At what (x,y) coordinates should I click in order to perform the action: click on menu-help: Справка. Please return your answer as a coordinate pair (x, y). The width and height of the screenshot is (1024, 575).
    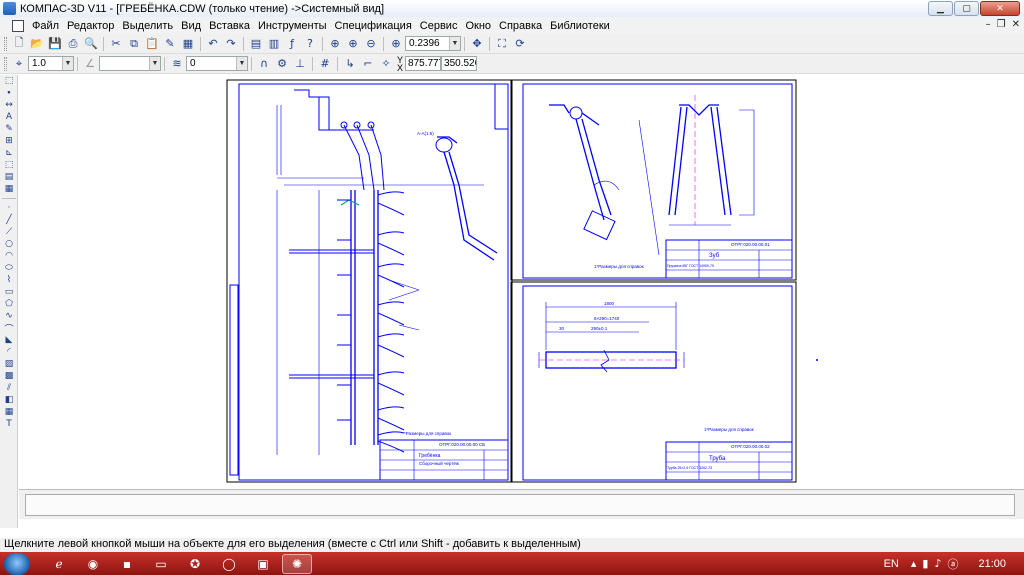
    Looking at the image, I should click on (520, 26).